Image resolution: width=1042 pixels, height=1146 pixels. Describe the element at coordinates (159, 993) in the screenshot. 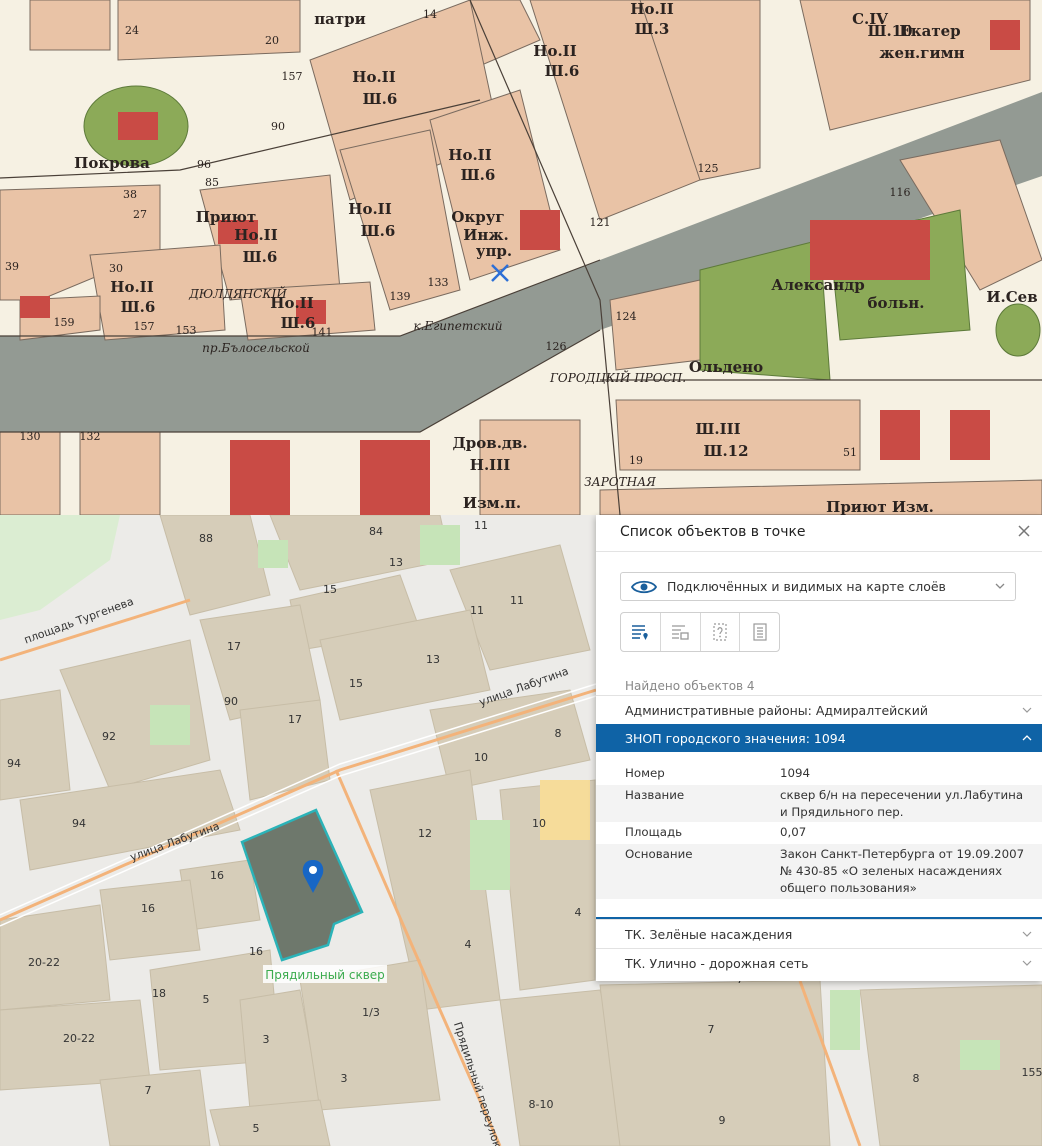

I see `house-number: 18` at that location.